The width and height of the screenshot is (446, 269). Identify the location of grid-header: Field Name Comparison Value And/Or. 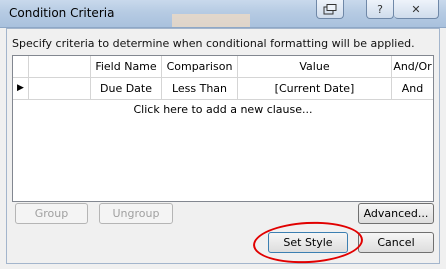
(223, 67).